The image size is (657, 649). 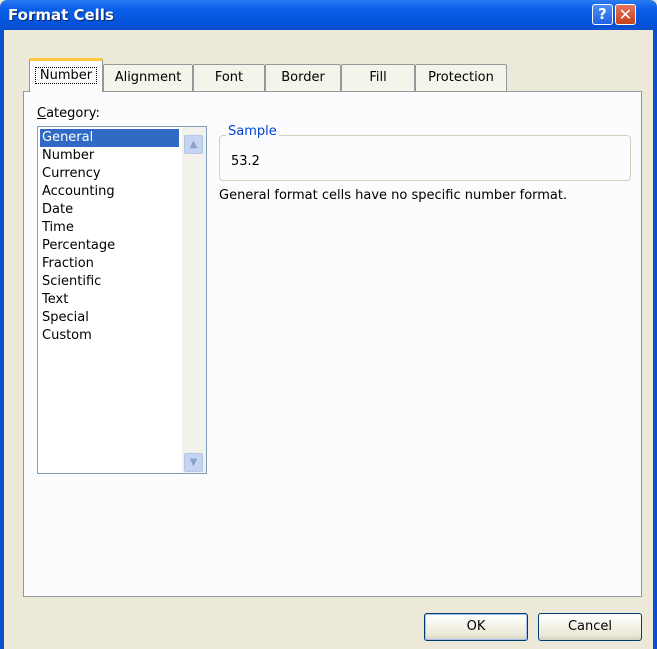 What do you see at coordinates (328, 15) in the screenshot?
I see `title-bar: Format Cells ? ✕` at bounding box center [328, 15].